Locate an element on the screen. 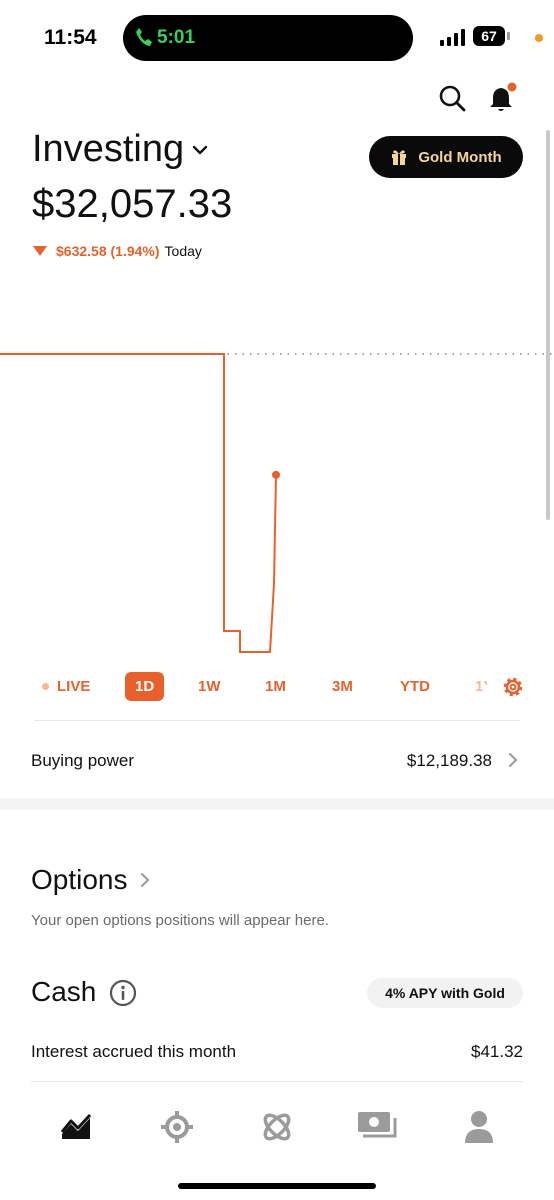 The height and width of the screenshot is (1200, 554). gear-icon is located at coordinates (513, 687).